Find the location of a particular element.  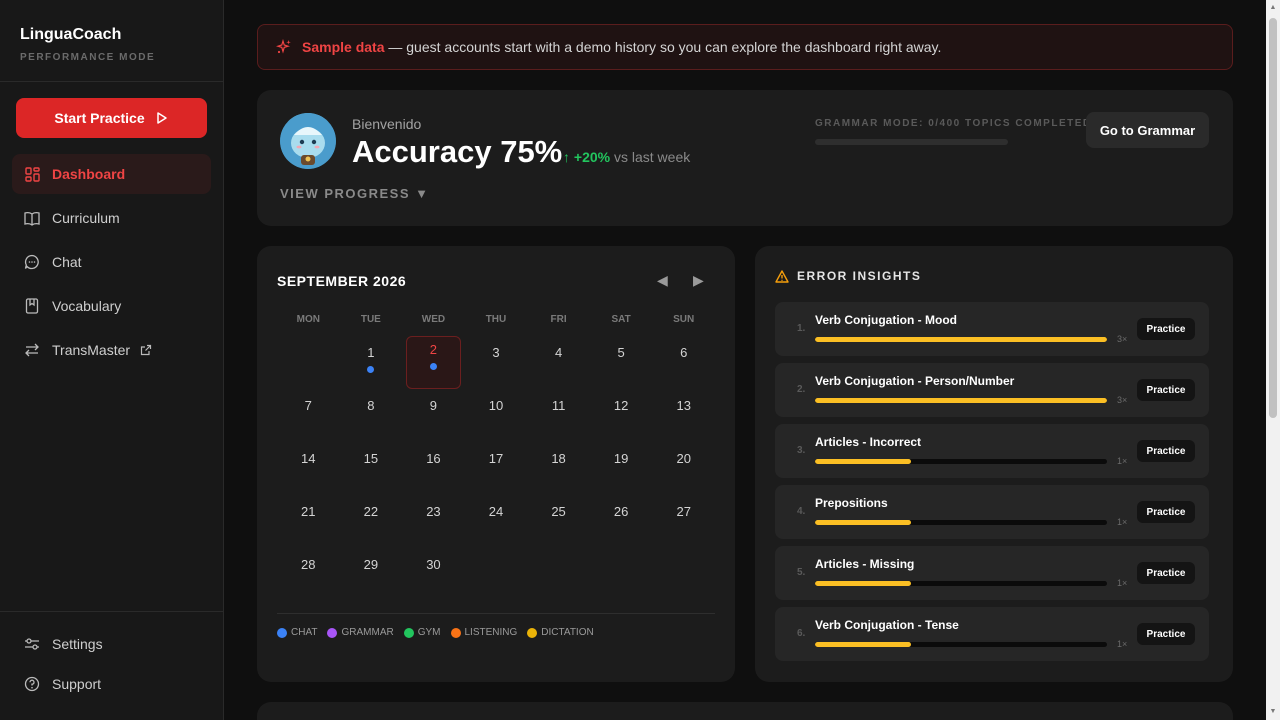

sidebar-item-vocabulary: Vocabulary is located at coordinates (111, 306).